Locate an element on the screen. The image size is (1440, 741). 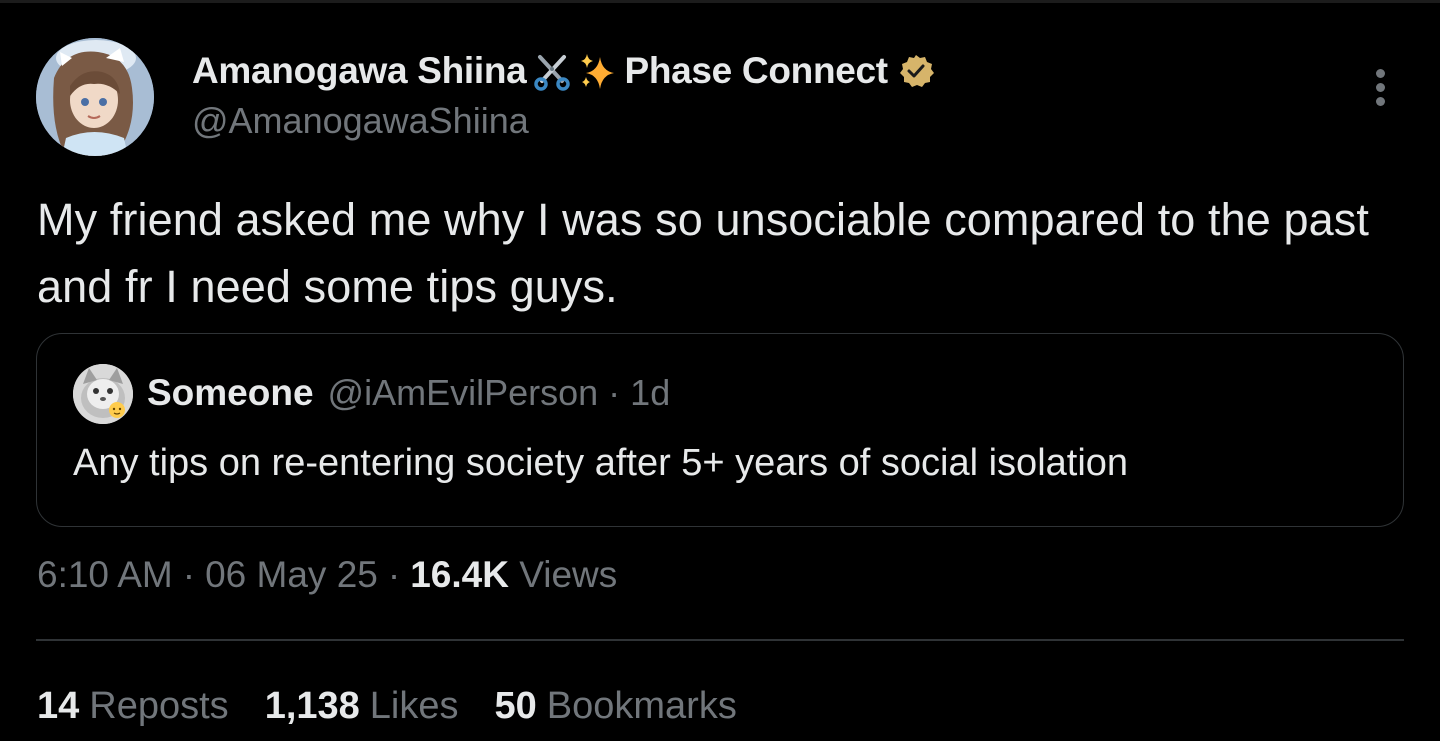
bookmarks-label: Bookmarks is located at coordinates (641, 706).